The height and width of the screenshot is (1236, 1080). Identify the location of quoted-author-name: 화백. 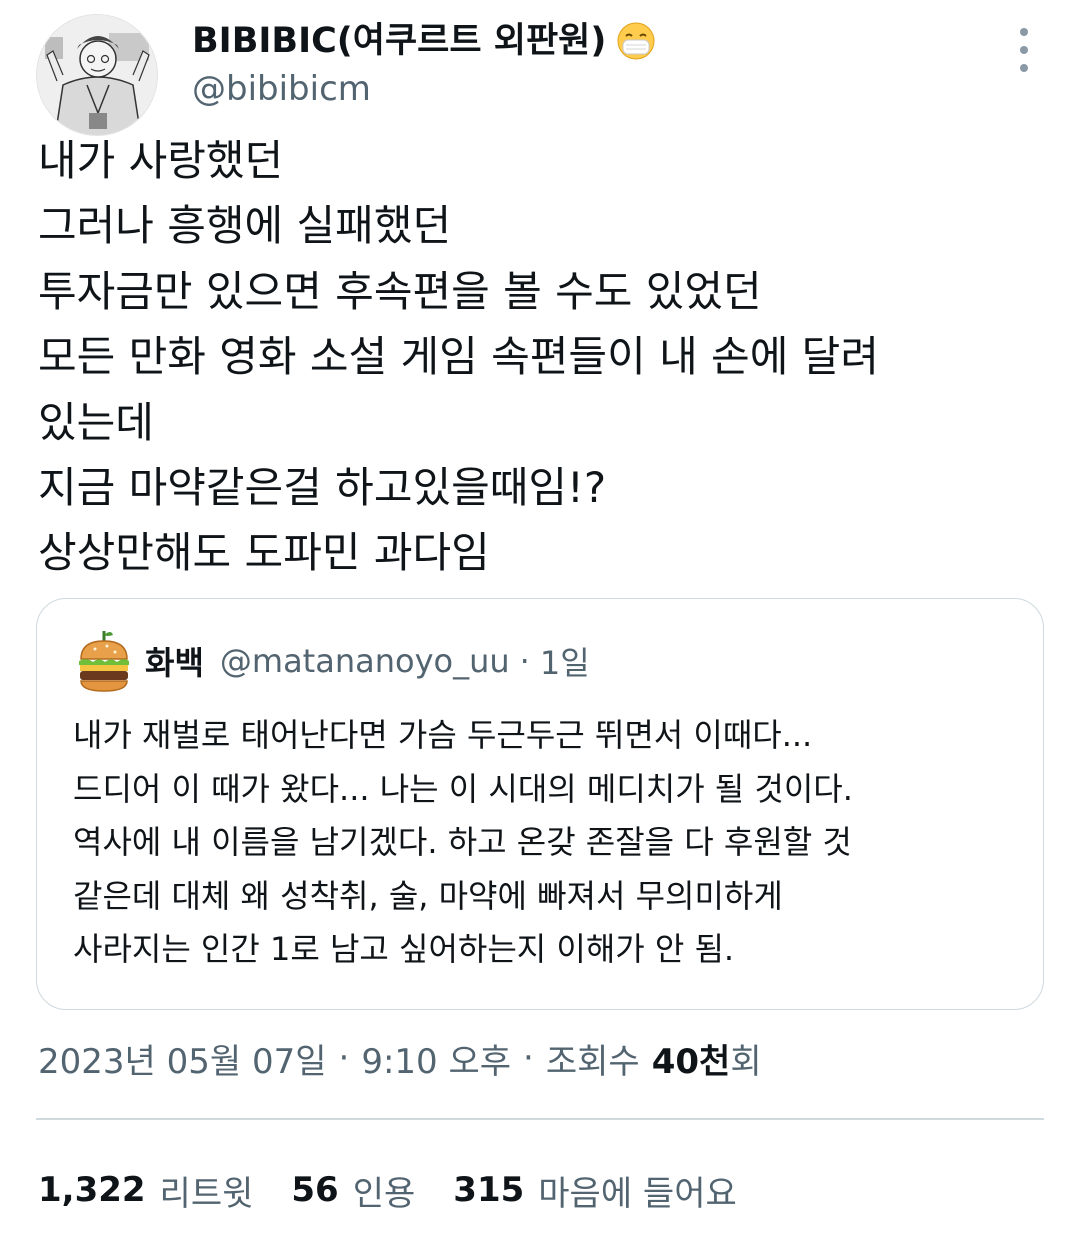
(174, 661).